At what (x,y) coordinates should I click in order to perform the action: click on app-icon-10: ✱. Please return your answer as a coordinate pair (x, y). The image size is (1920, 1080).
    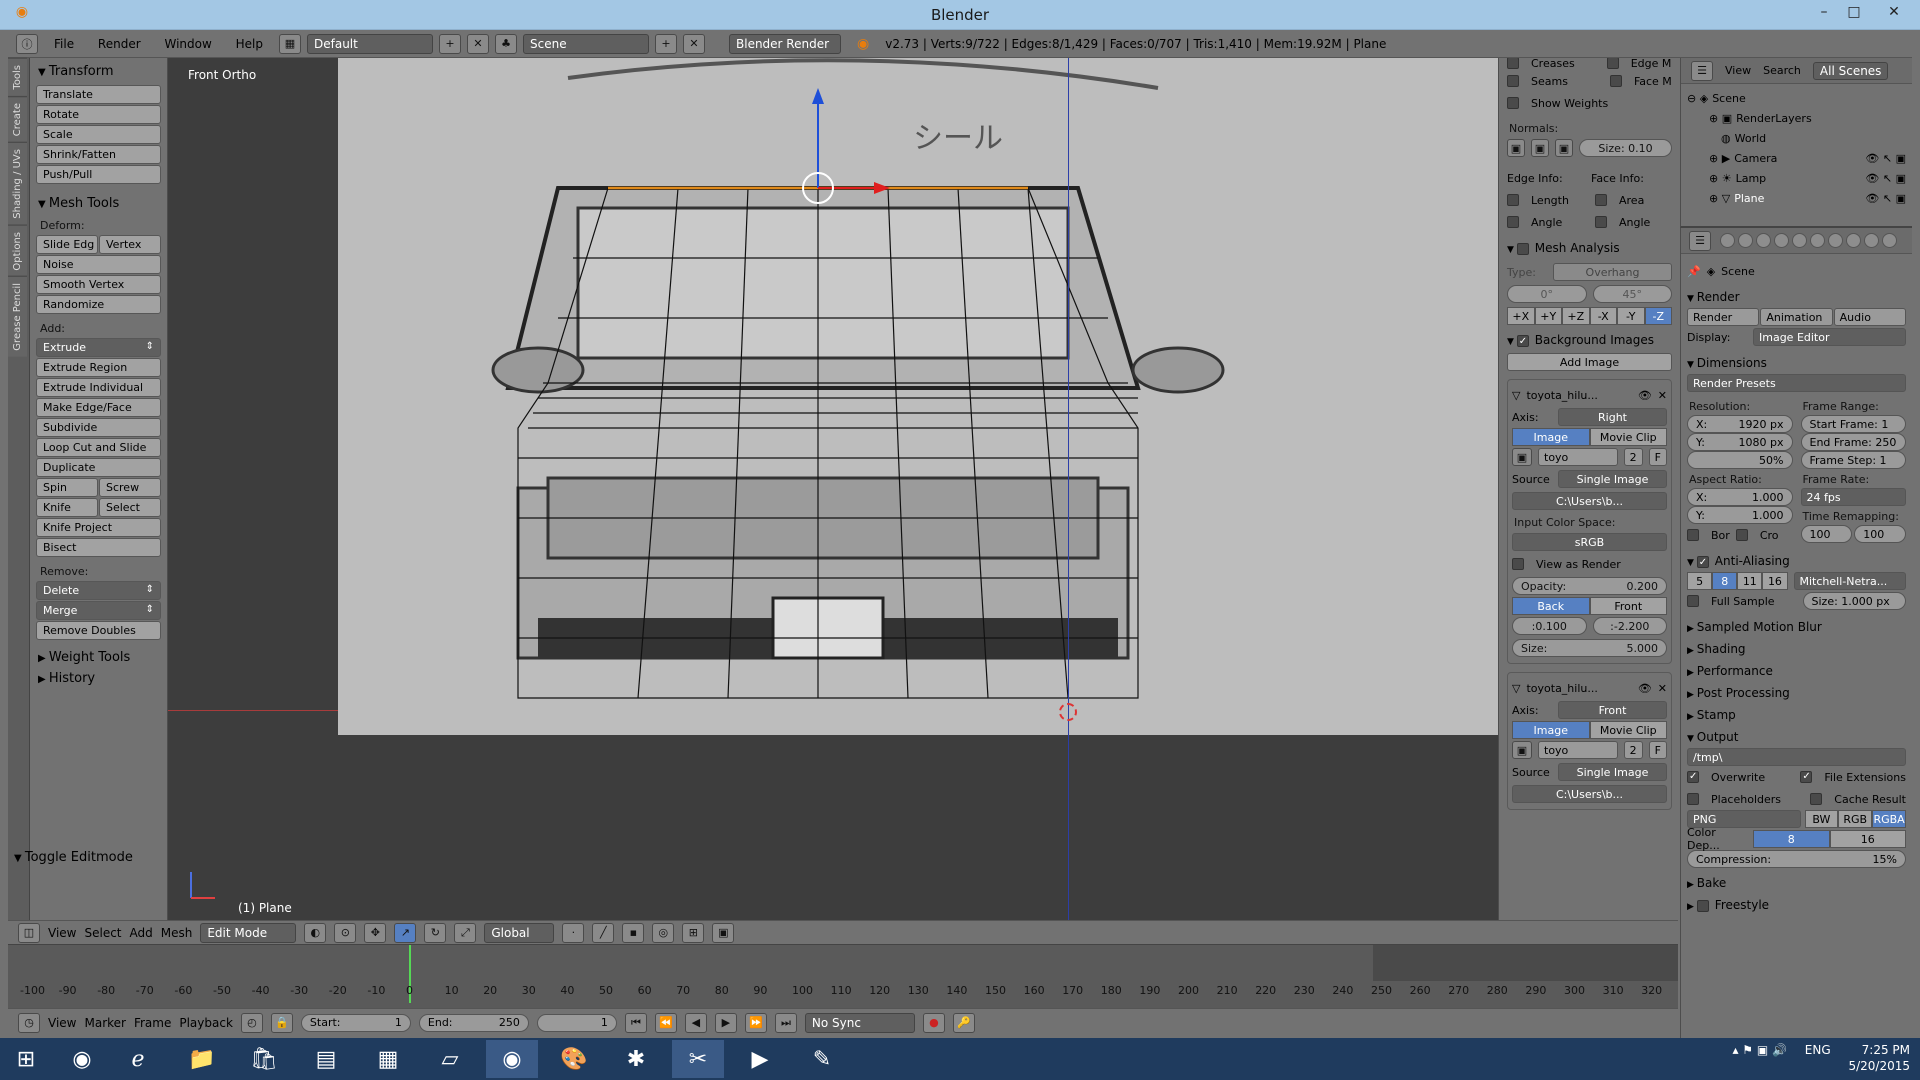
    Looking at the image, I should click on (636, 1059).